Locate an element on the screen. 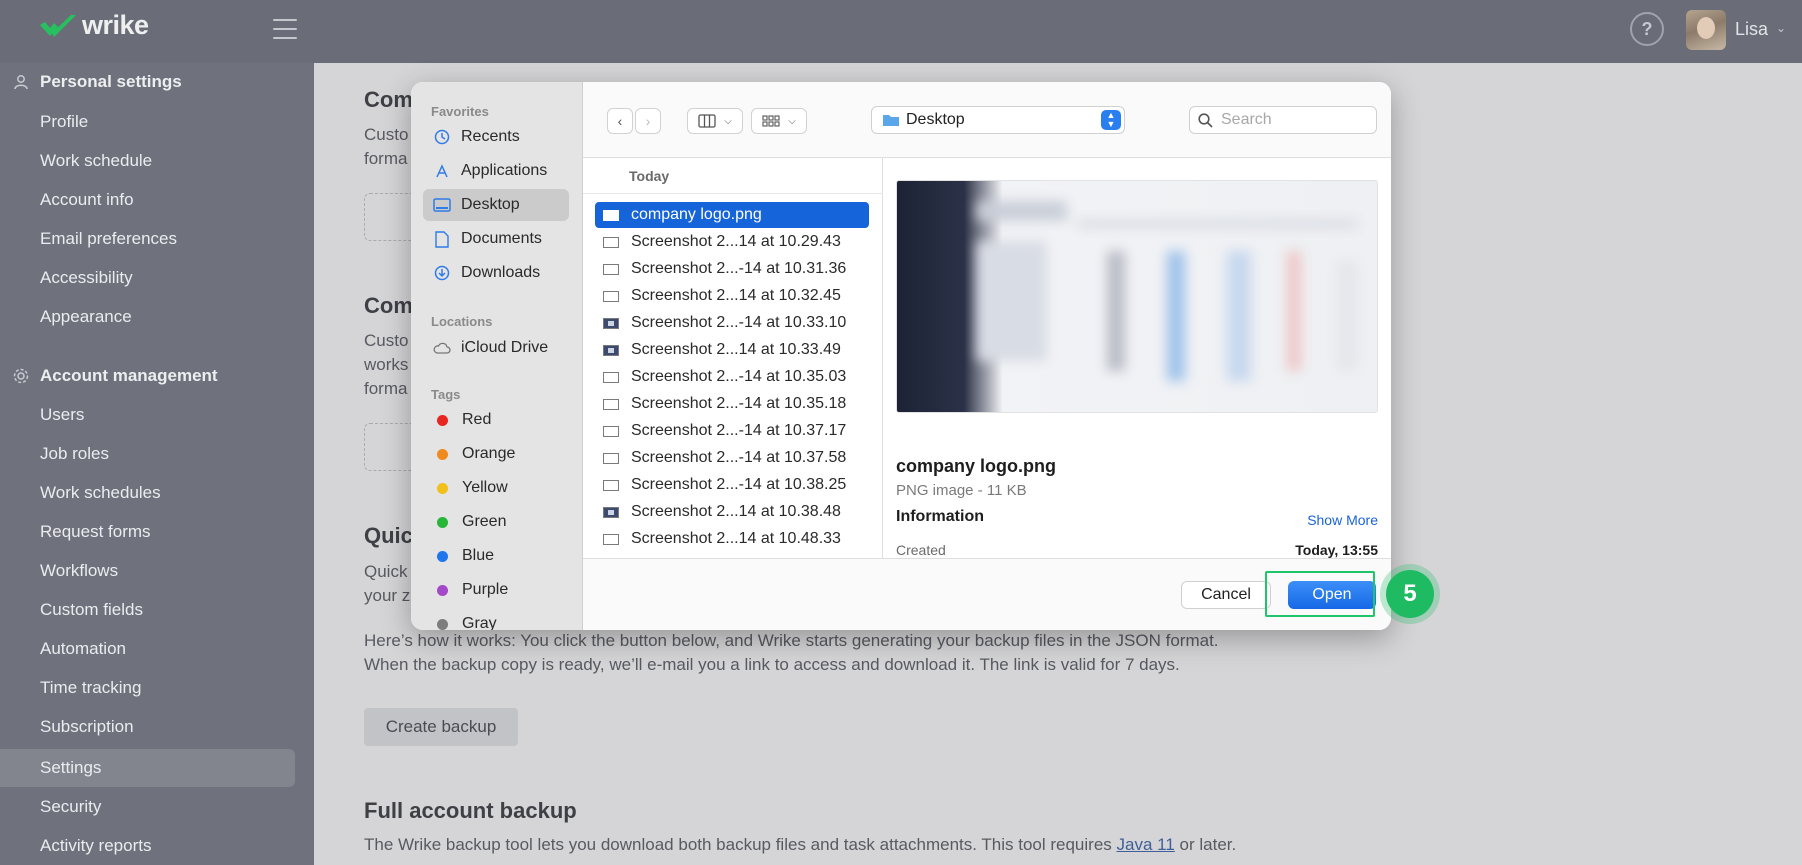 This screenshot has height=865, width=1802. search-input is located at coordinates (1291, 120).